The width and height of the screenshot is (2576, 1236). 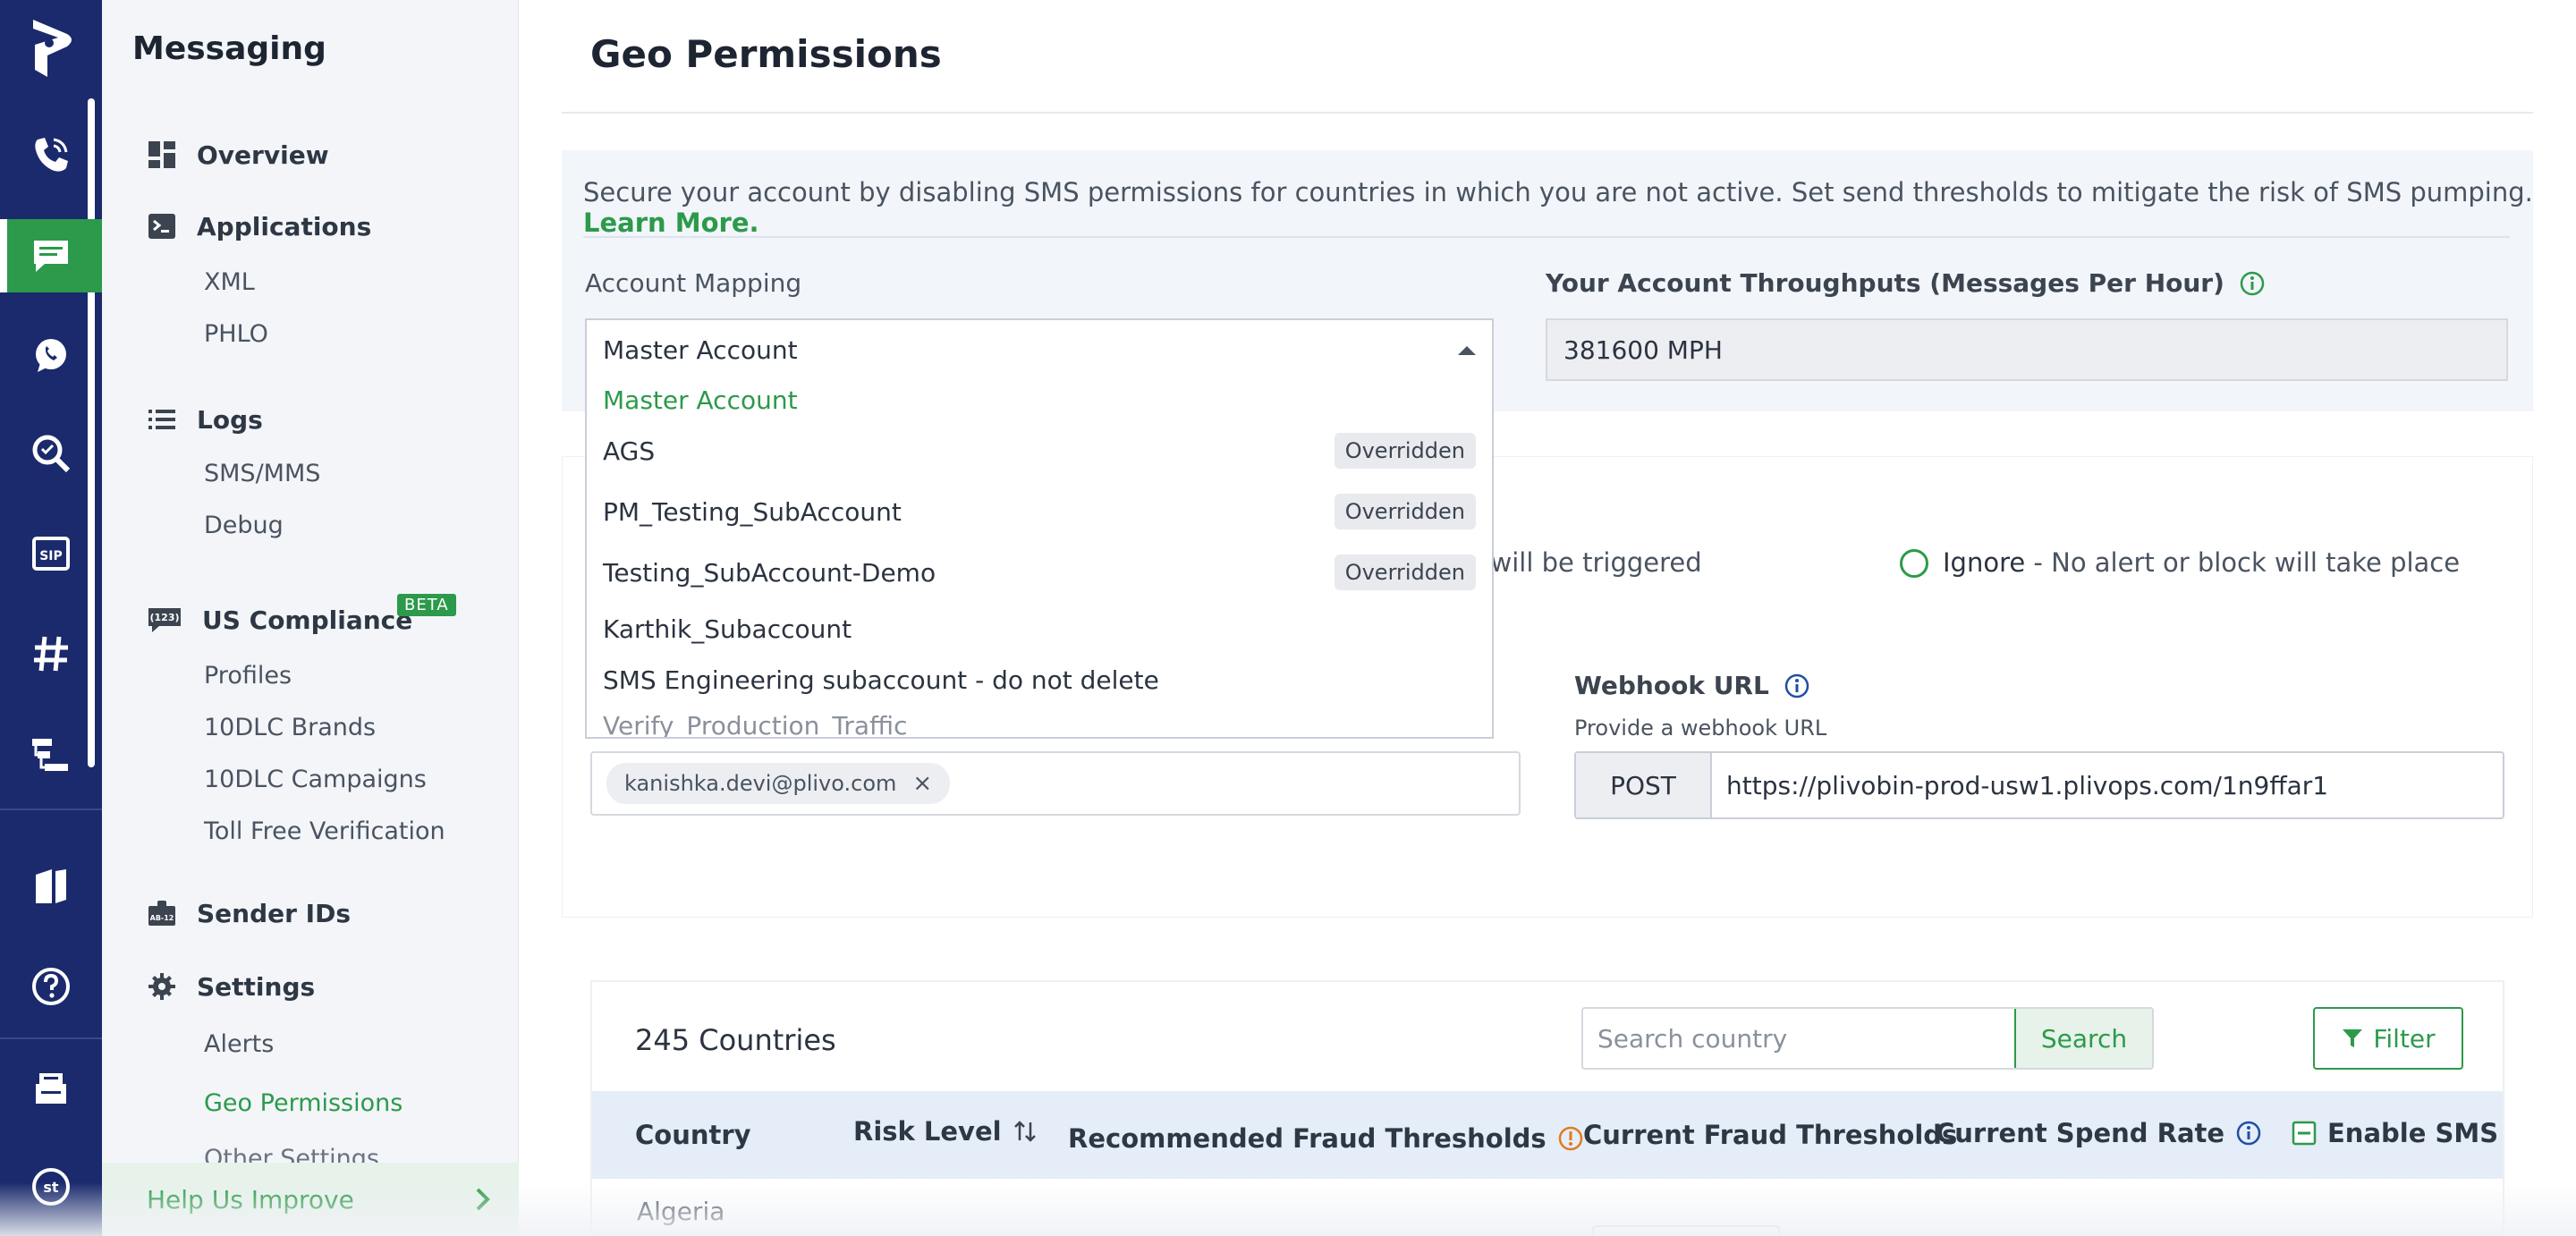 What do you see at coordinates (310, 1199) in the screenshot?
I see `help-us-improve-button: Help Us Improve` at bounding box center [310, 1199].